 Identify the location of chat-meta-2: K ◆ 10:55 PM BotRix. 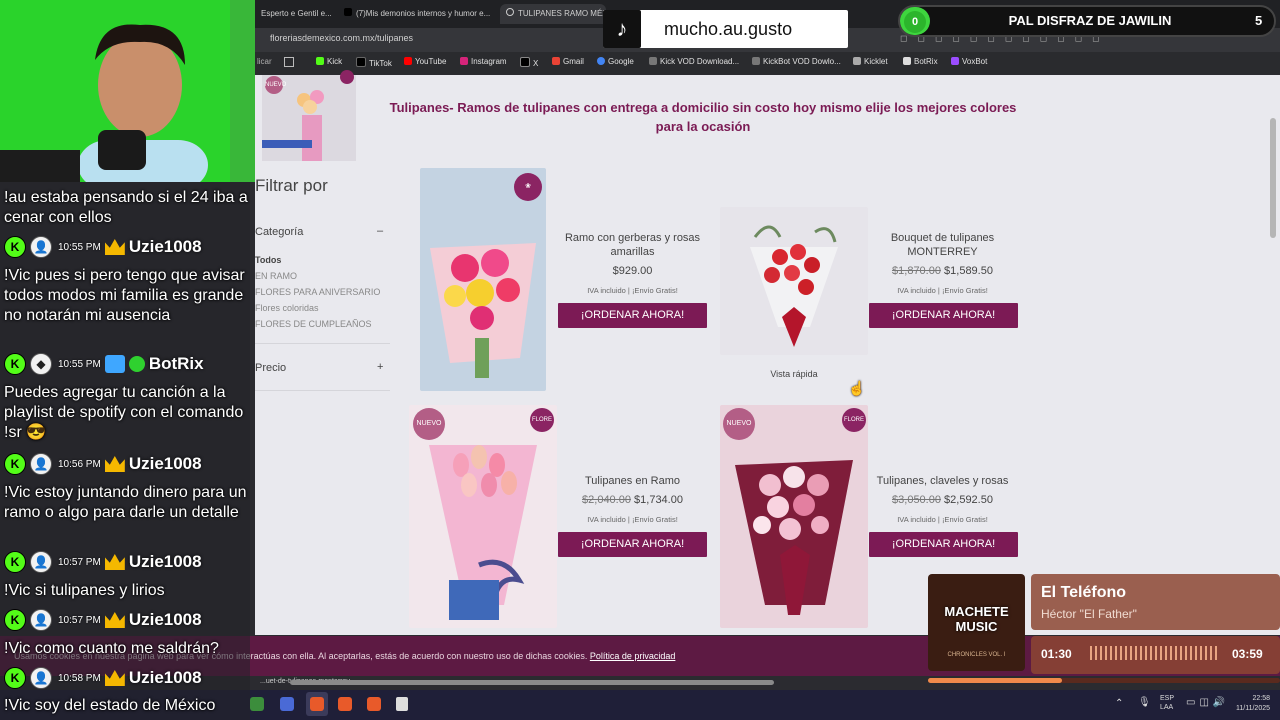
(104, 364).